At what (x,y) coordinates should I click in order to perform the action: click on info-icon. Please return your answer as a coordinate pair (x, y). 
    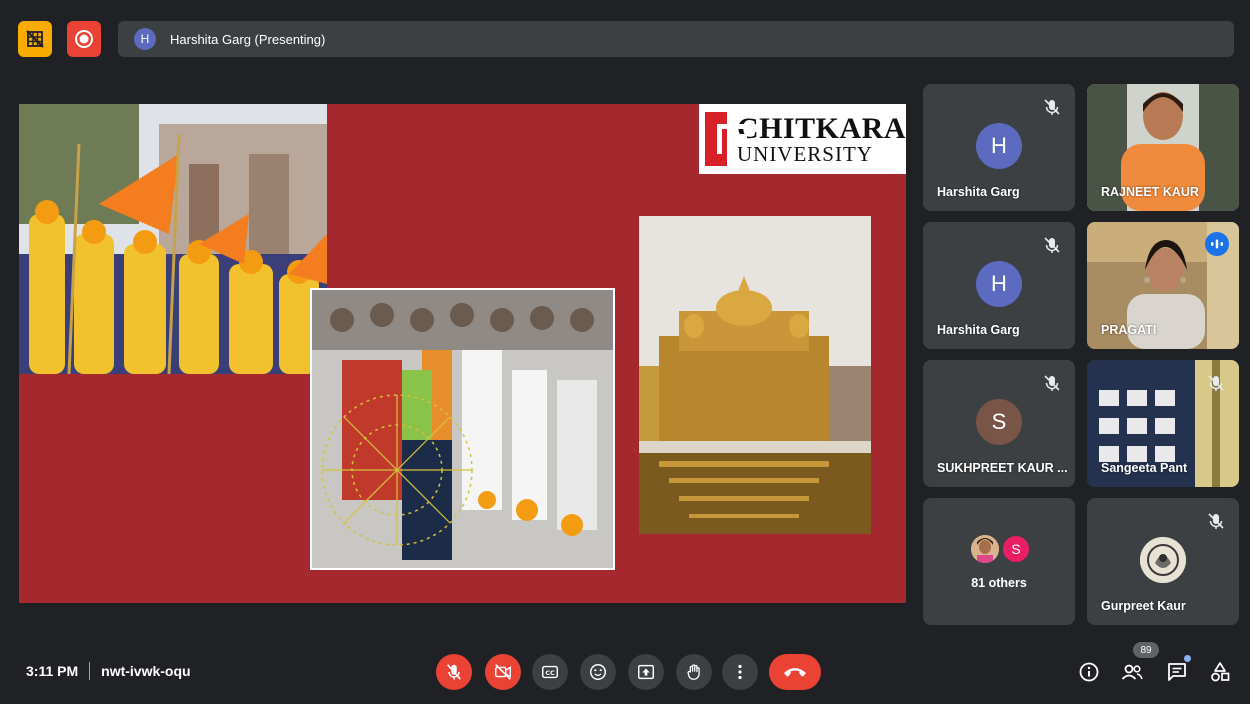
    Looking at the image, I should click on (1089, 672).